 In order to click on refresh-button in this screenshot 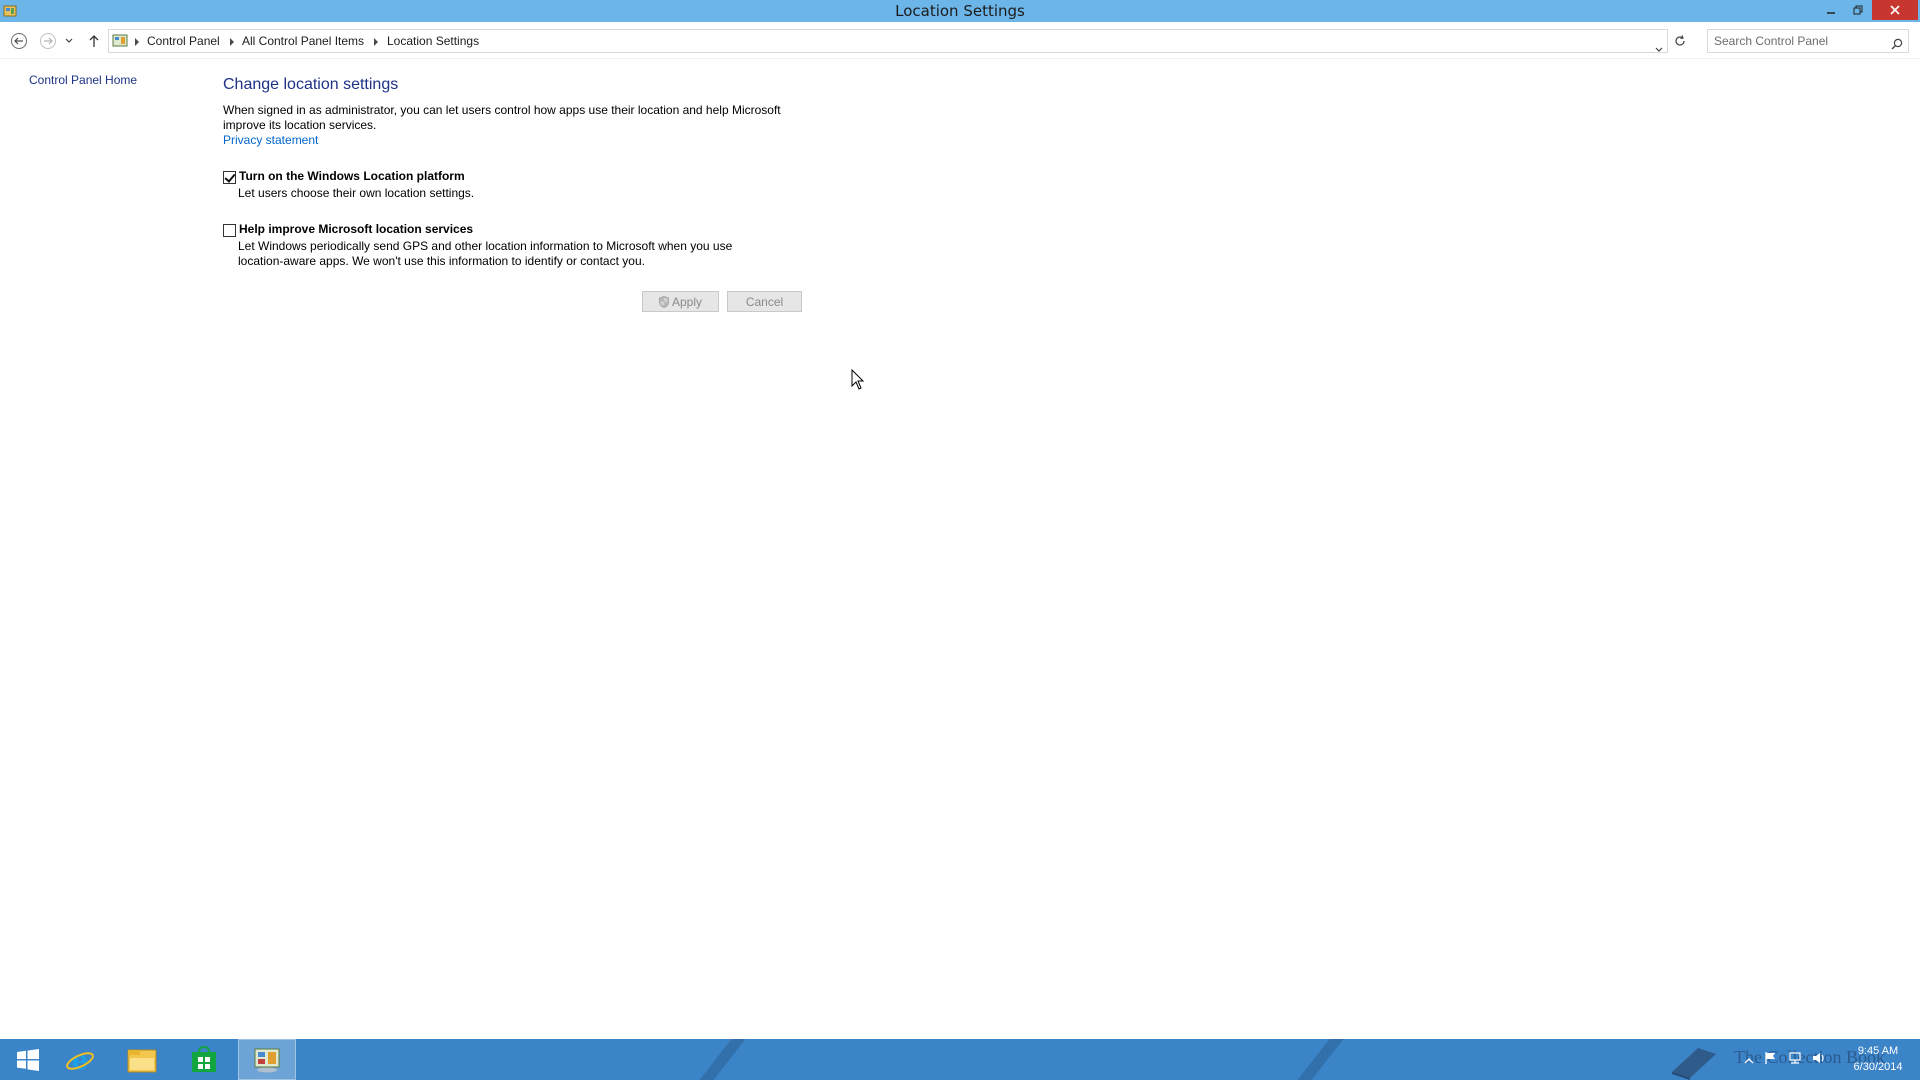, I will do `click(1680, 41)`.